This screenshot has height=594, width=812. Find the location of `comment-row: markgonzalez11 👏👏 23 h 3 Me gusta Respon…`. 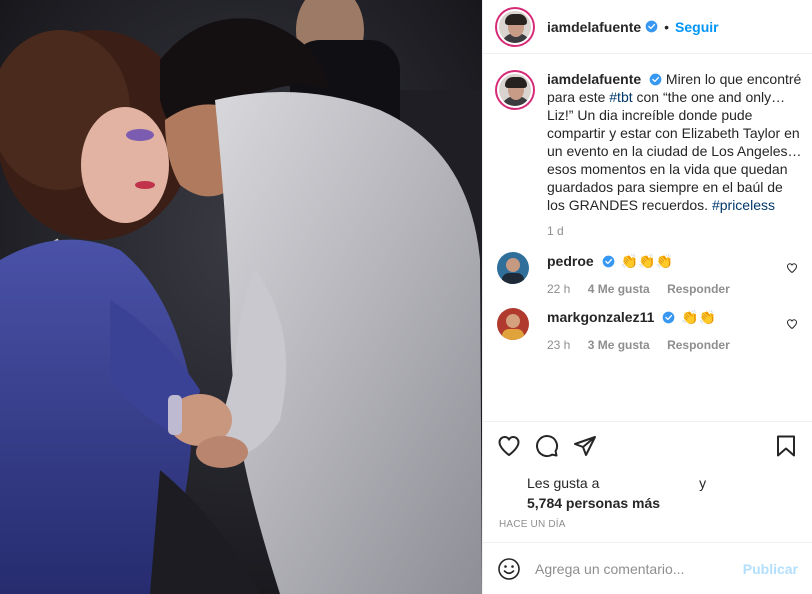

comment-row: markgonzalez11 👏👏 23 h 3 Me gusta Respon… is located at coordinates (647, 330).